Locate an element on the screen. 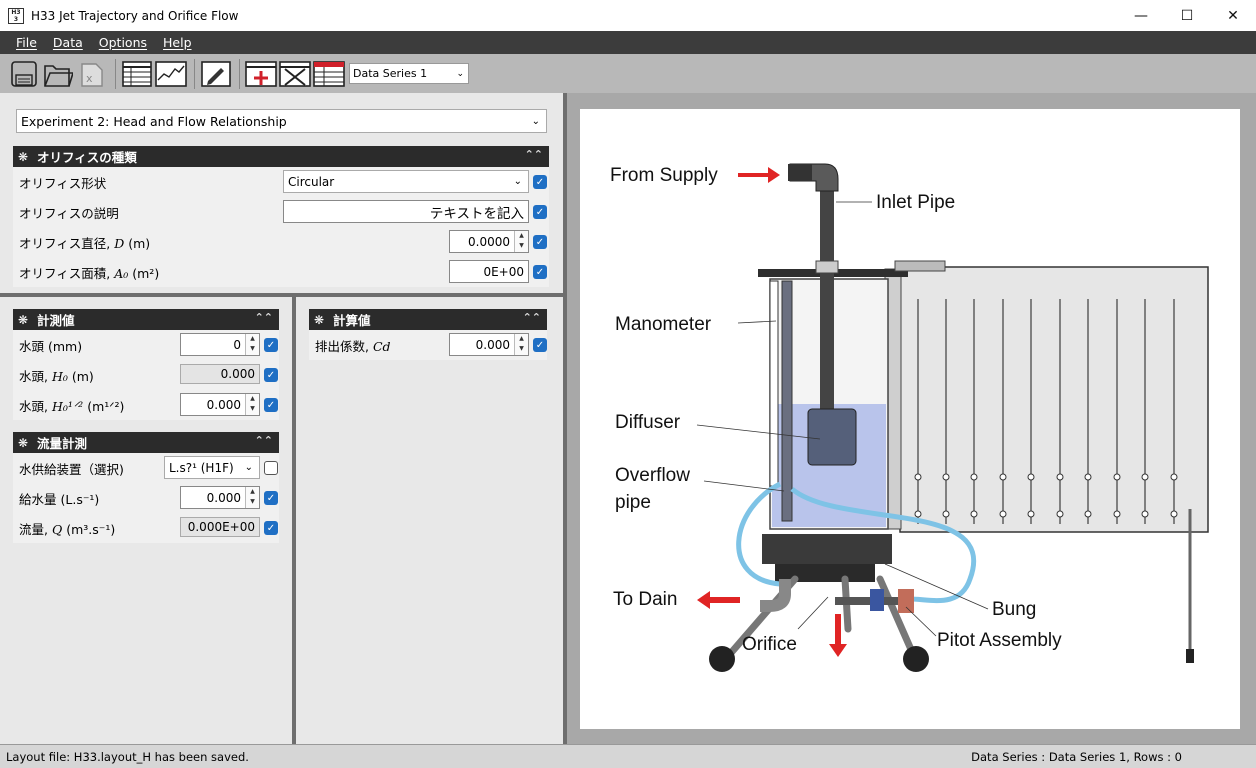 Image resolution: width=1256 pixels, height=768 pixels. board-bolts is located at coordinates (920, 266).